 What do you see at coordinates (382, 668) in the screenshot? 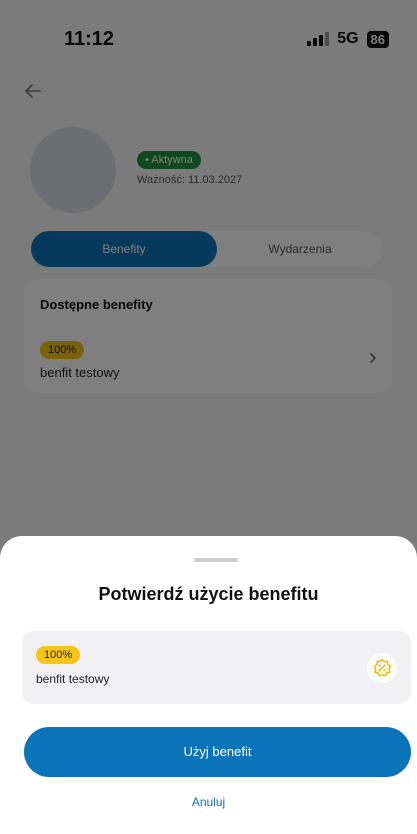
I see `discount-badge-icon` at bounding box center [382, 668].